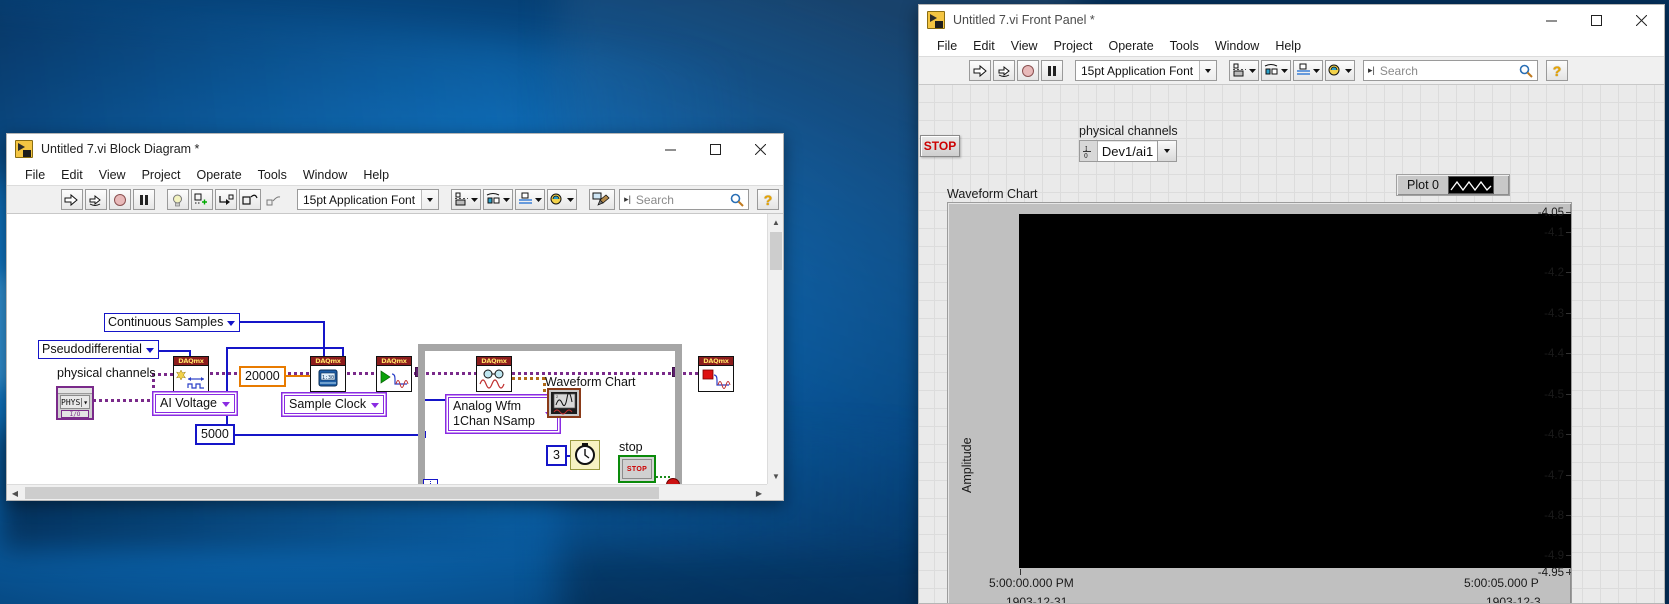 The width and height of the screenshot is (1669, 604). Describe the element at coordinates (262, 376) in the screenshot. I see `constant-rate: 20000` at that location.